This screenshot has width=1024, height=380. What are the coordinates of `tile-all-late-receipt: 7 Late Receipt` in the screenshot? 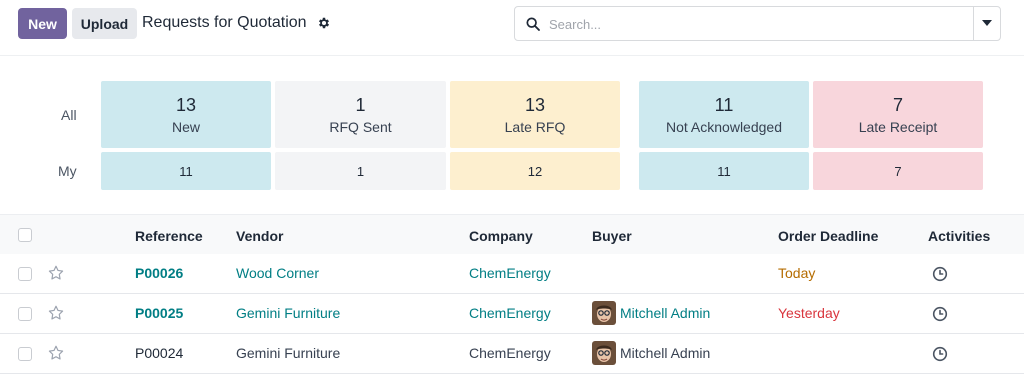 It's located at (898, 114).